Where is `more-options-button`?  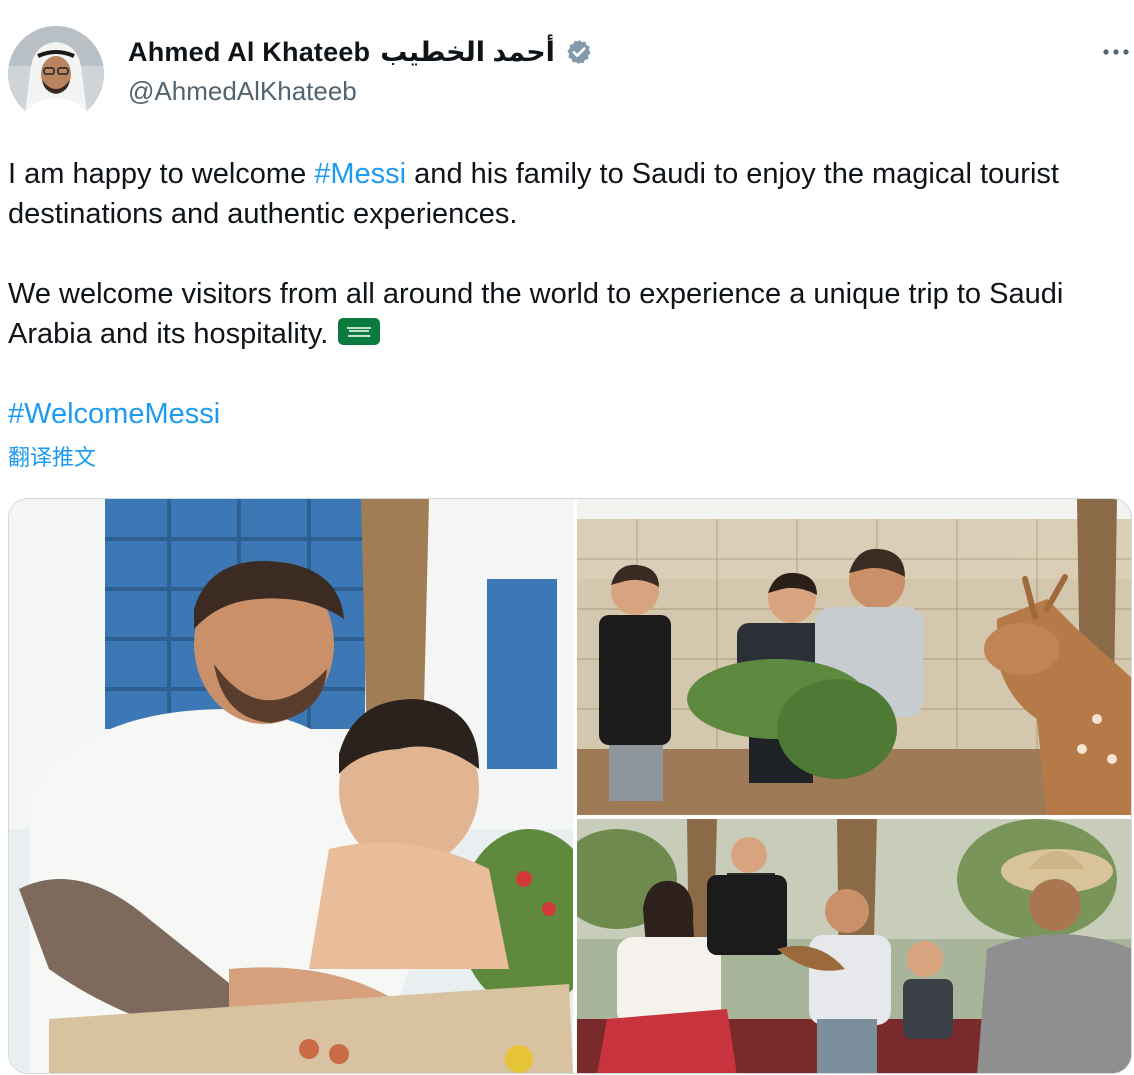
more-options-button is located at coordinates (1116, 52).